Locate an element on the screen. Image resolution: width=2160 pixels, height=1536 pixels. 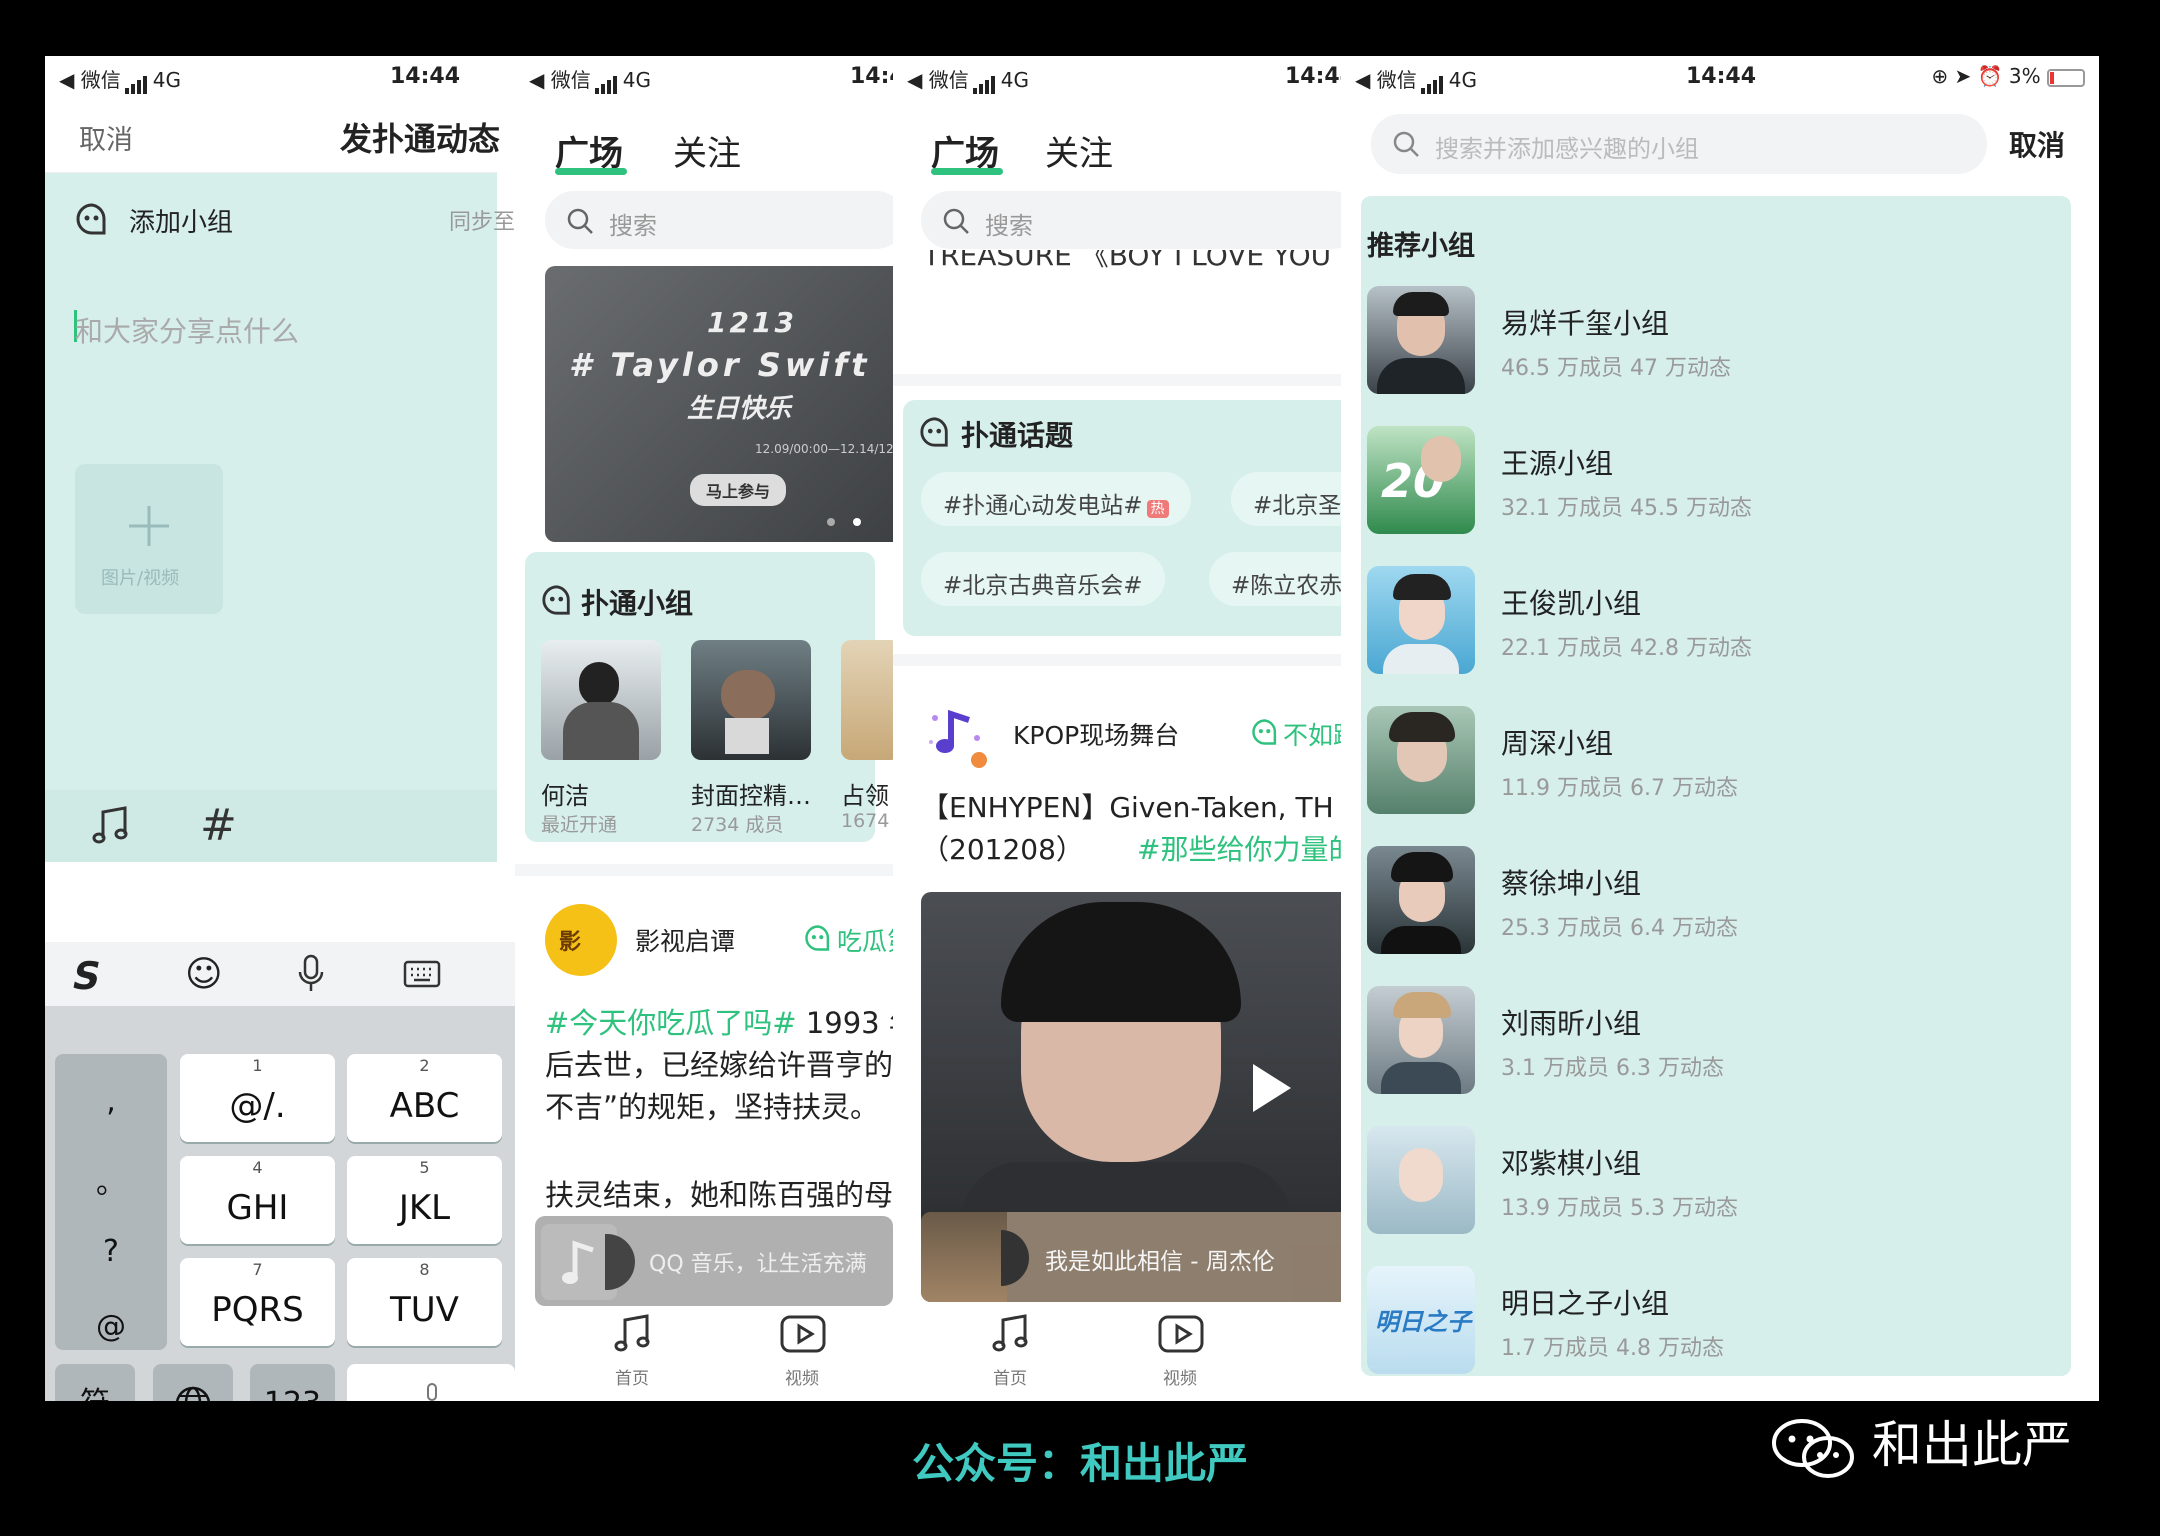
topic-chip: #北京圣 is located at coordinates (1286, 499).